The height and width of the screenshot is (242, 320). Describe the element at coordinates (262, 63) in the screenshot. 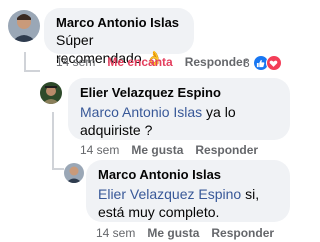

I see `reaction-summary: 3` at that location.